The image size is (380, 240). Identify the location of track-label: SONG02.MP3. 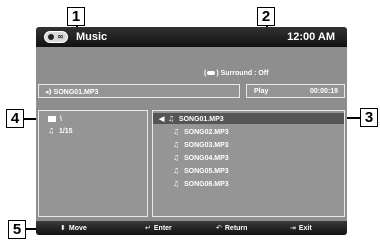
(206, 132).